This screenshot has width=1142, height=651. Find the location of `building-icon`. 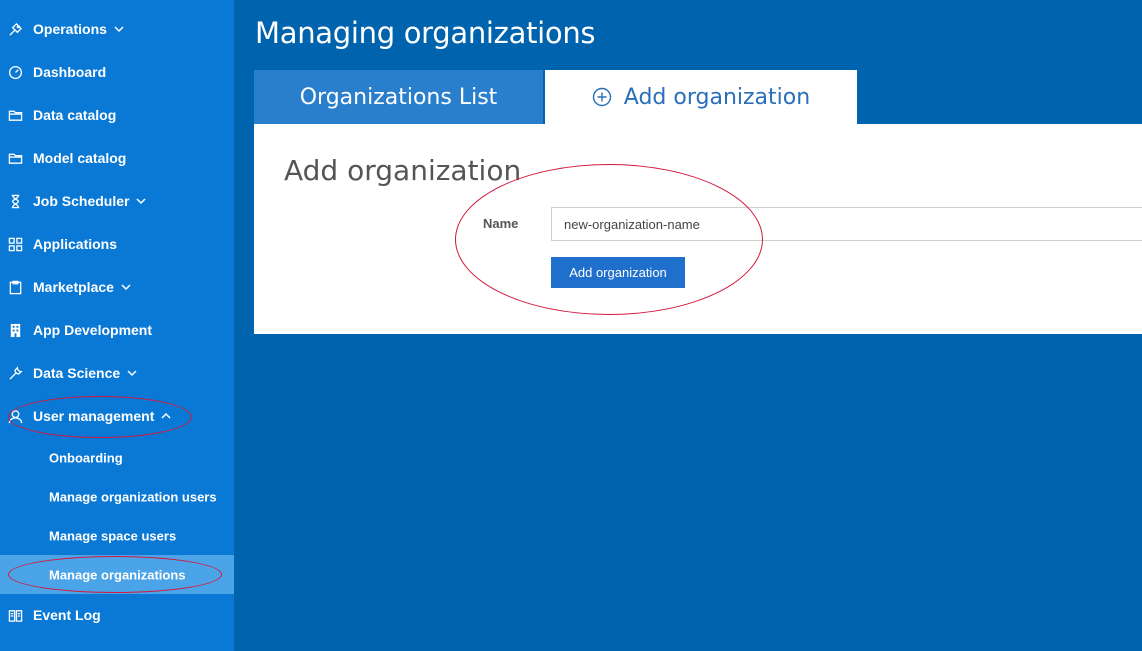

building-icon is located at coordinates (15, 330).